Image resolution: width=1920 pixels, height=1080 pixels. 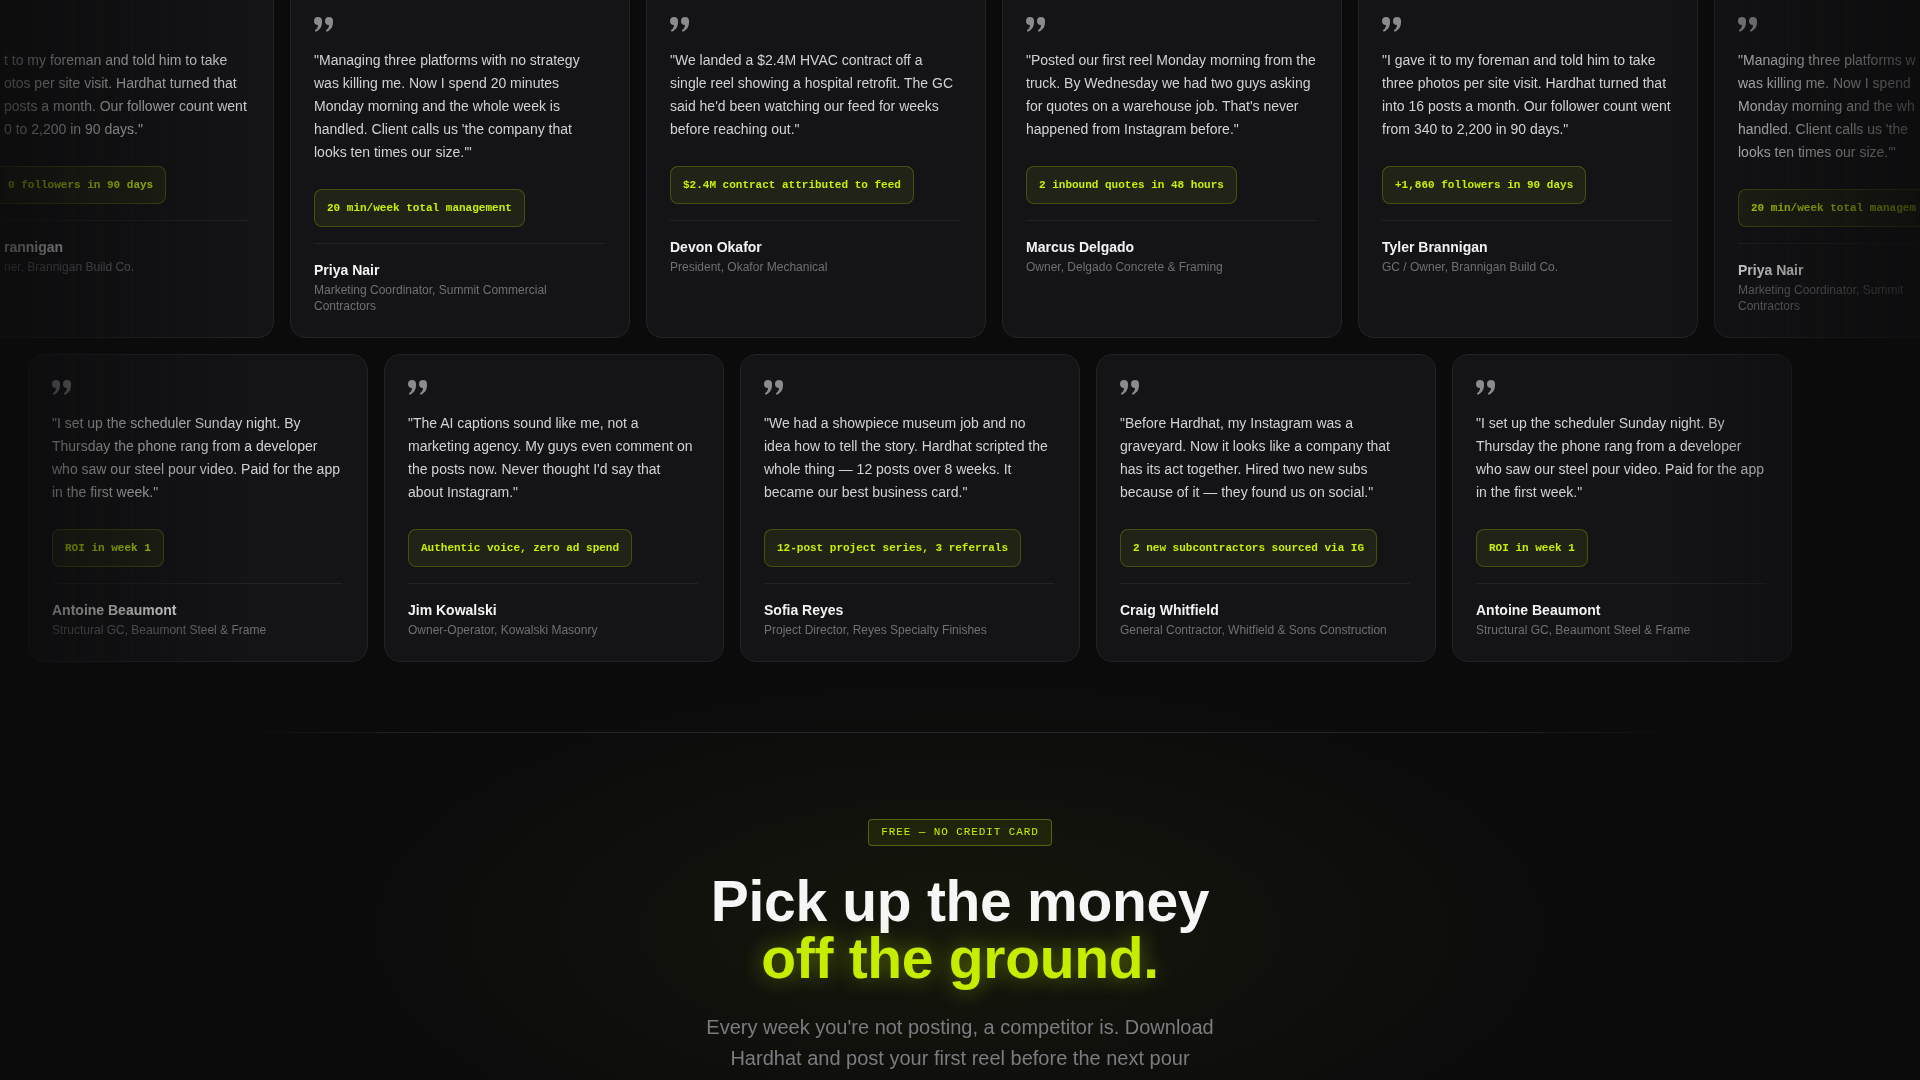 I want to click on author-role: Project Director, Reyes Specialty Finishes, so click(x=875, y=630).